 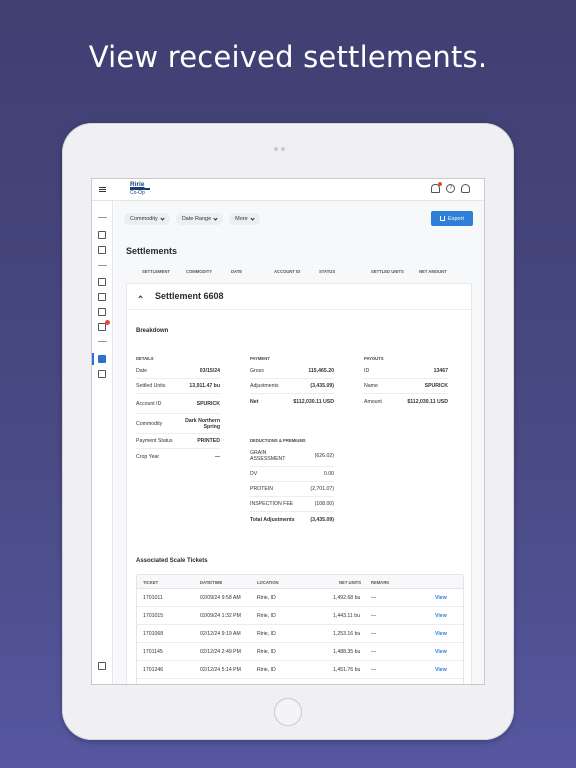 I want to click on payout-row: ID 13467, so click(x=406, y=371).